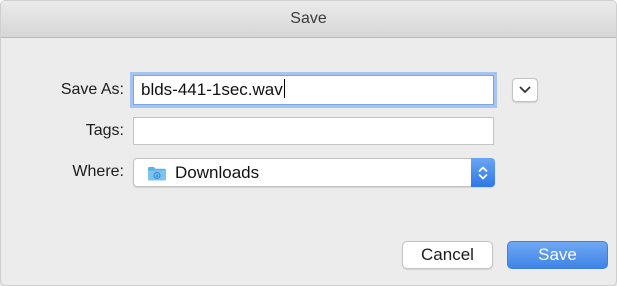  I want to click on downloads-folder-icon, so click(157, 174).